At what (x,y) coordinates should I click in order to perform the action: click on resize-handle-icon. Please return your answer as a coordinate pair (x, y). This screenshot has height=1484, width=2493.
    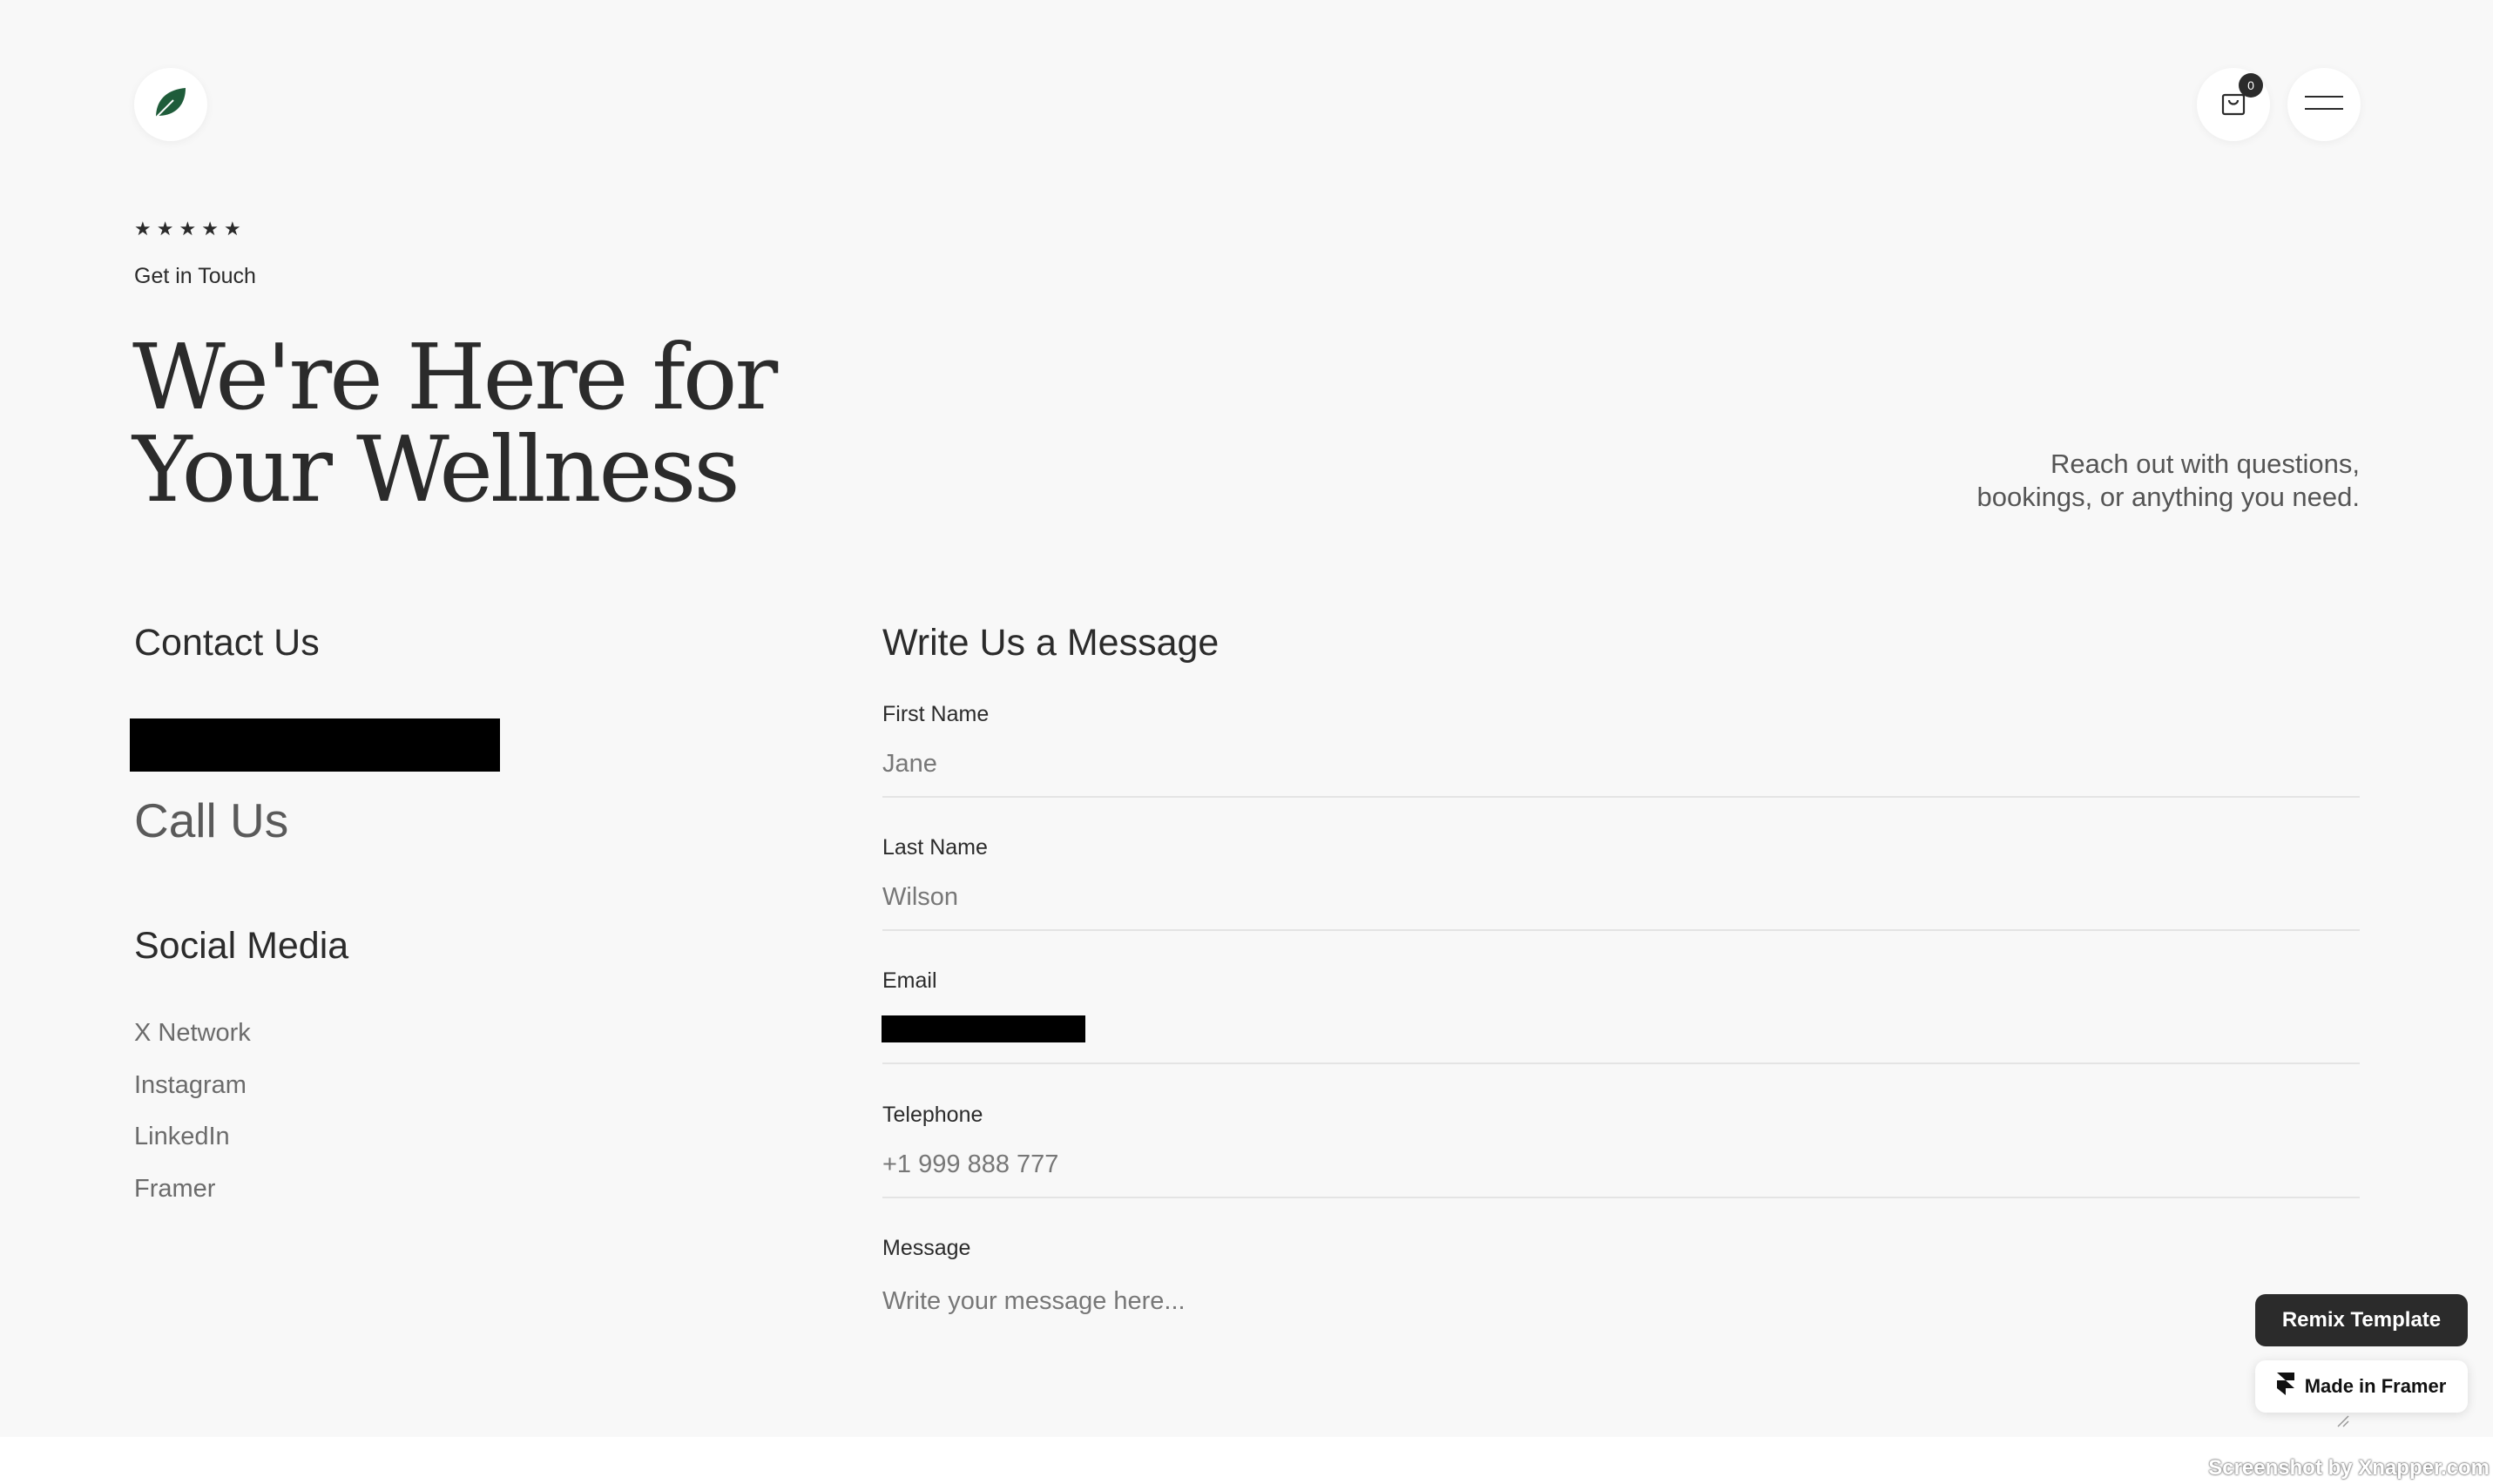
    Looking at the image, I should click on (2343, 1424).